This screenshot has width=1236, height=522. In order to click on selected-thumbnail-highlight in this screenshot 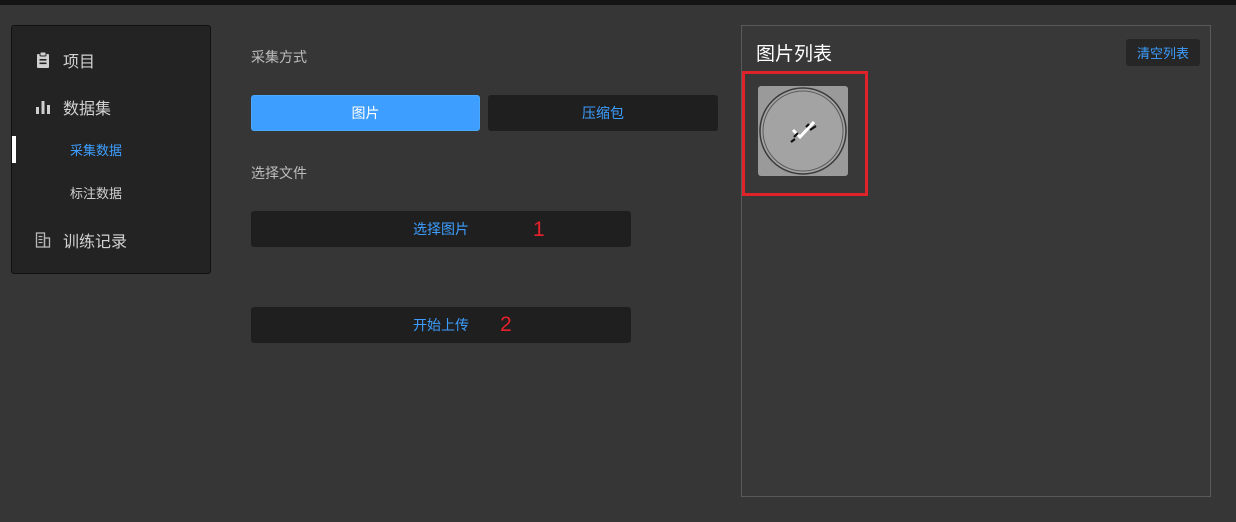, I will do `click(805, 133)`.